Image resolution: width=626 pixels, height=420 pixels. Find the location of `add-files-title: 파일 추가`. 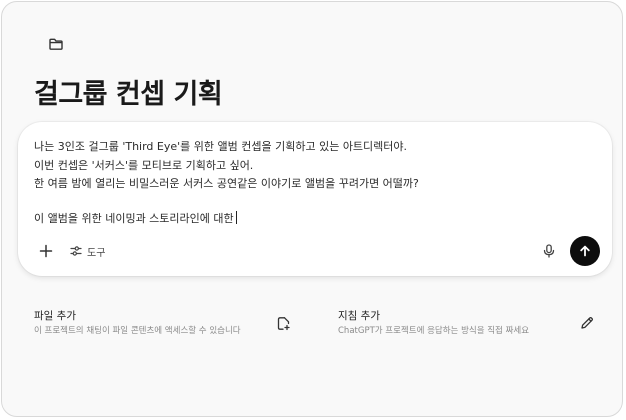

add-files-title: 파일 추가 is located at coordinates (55, 316).